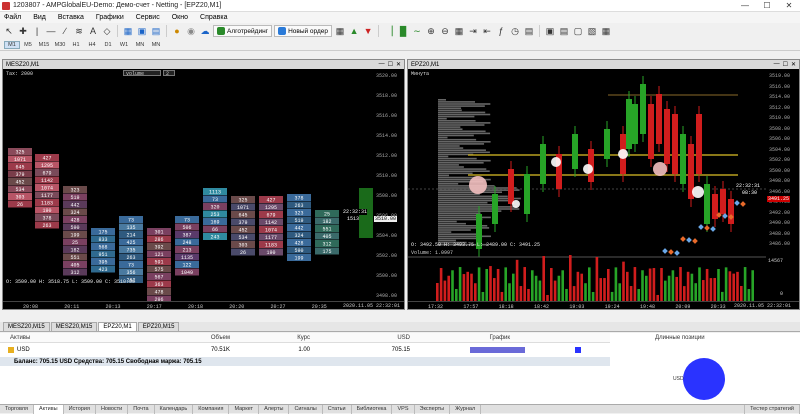 This screenshot has width=800, height=414. I want to click on col-rate: Курс, so click(270, 338).